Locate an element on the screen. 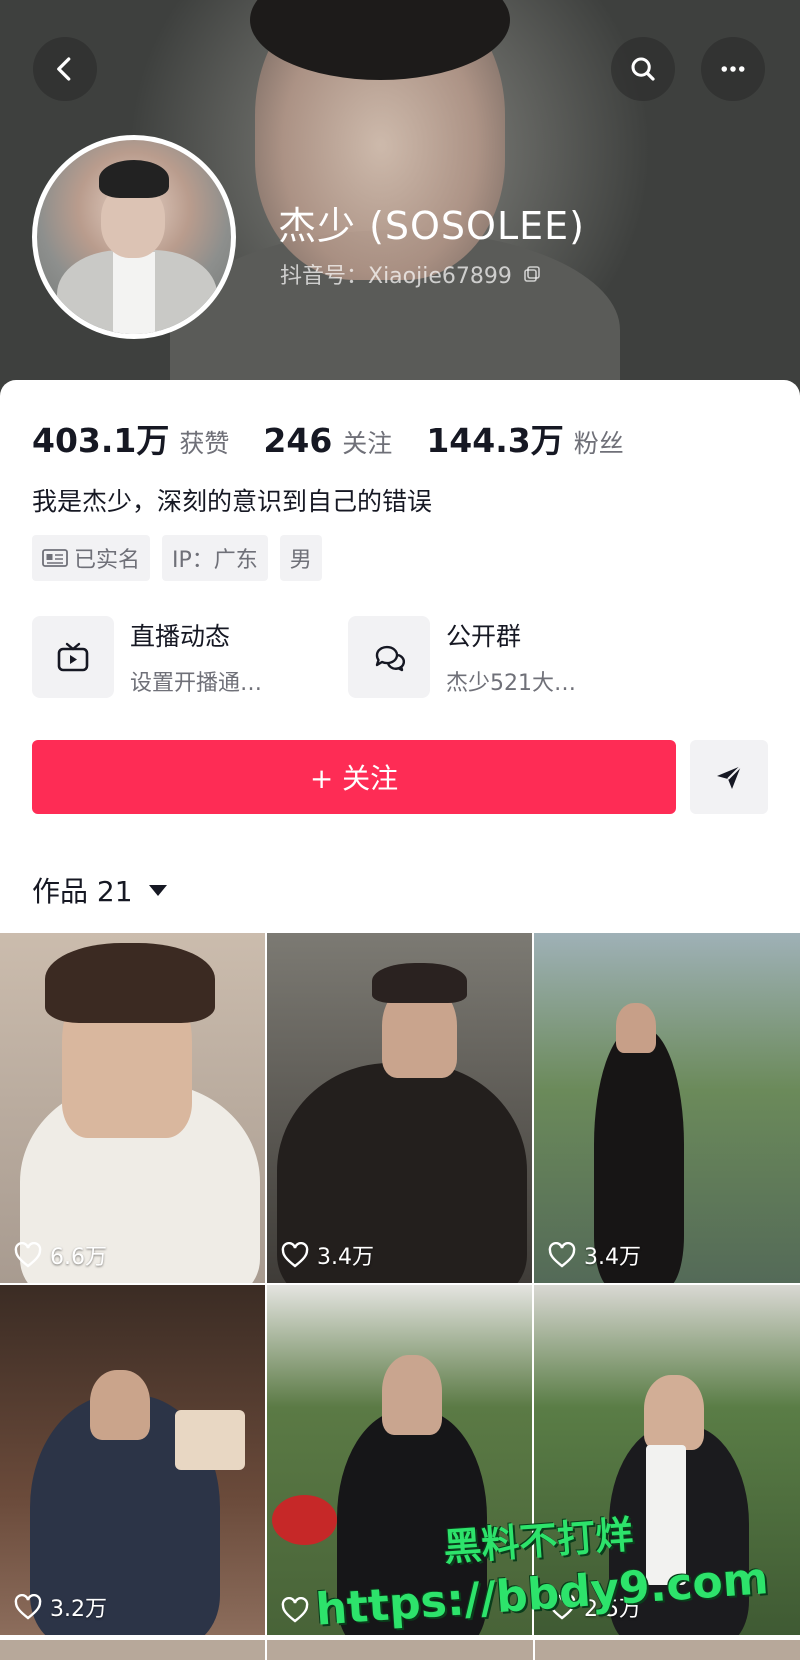 The height and width of the screenshot is (1660, 800). stat-likes: 403.1万 获赞 is located at coordinates (130, 438).